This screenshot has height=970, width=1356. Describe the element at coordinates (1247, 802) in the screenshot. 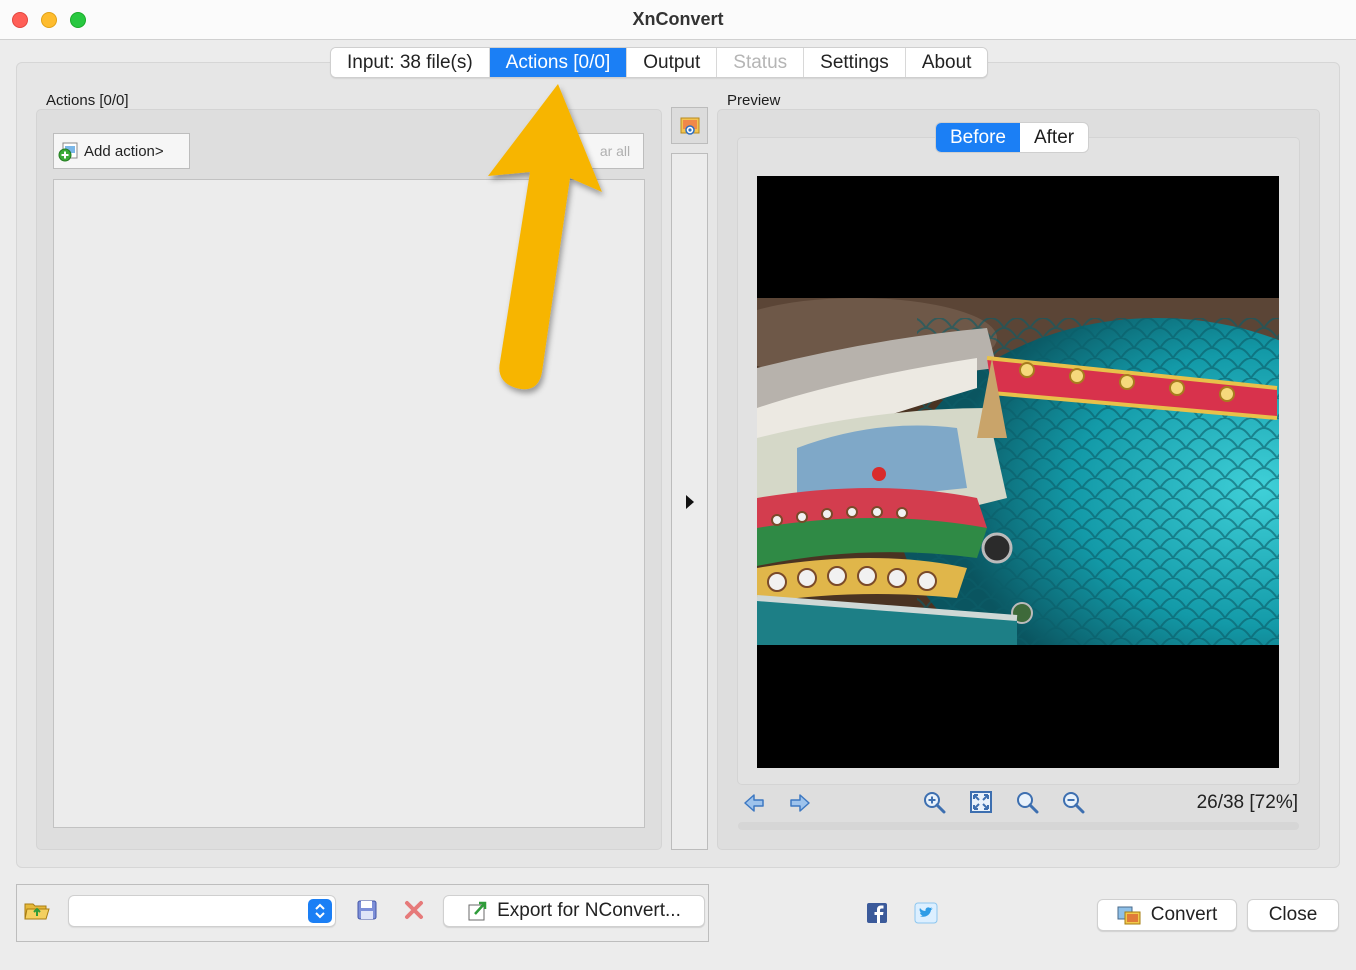

I see `preview-counter: 26/38 [72%]` at that location.